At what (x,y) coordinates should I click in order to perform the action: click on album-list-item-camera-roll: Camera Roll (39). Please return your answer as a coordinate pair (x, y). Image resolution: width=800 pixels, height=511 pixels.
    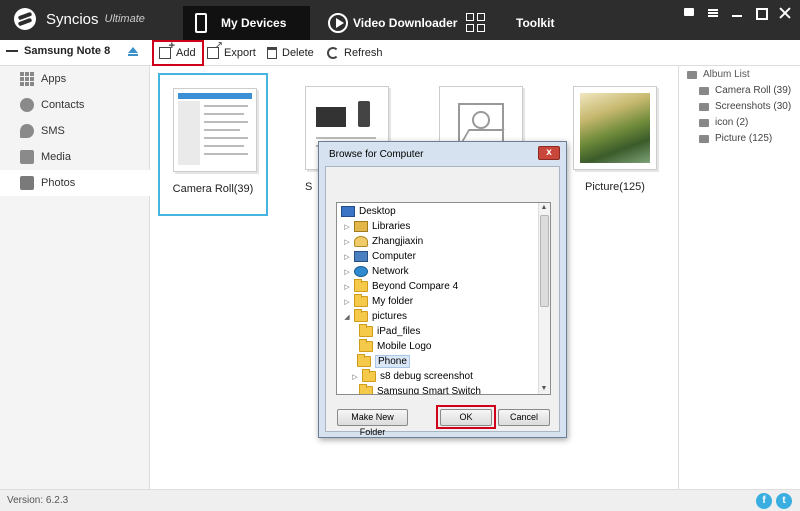
    Looking at the image, I should click on (739, 90).